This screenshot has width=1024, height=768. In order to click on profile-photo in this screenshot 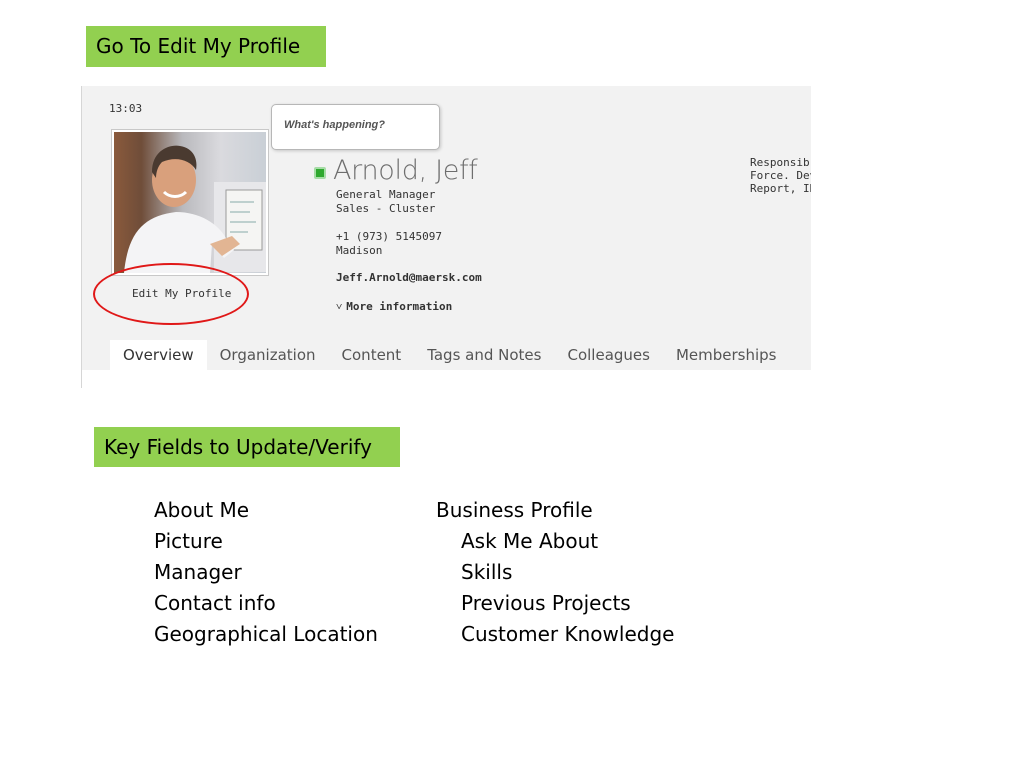, I will do `click(190, 202)`.